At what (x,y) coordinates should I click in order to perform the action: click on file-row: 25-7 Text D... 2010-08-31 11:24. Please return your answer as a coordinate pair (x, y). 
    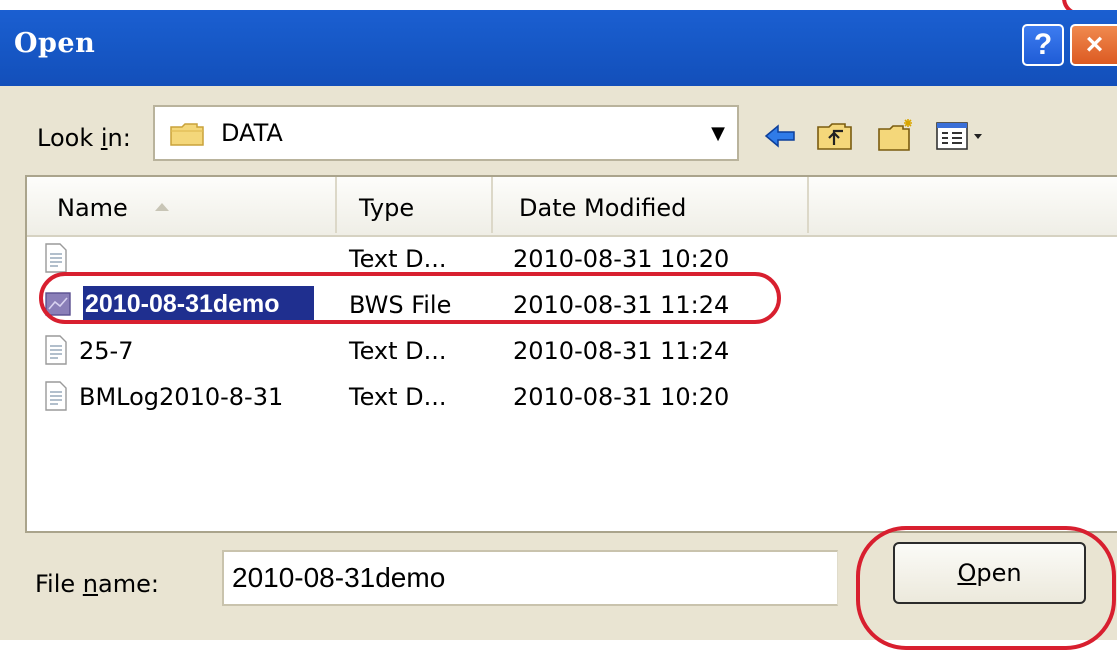
    Looking at the image, I should click on (572, 353).